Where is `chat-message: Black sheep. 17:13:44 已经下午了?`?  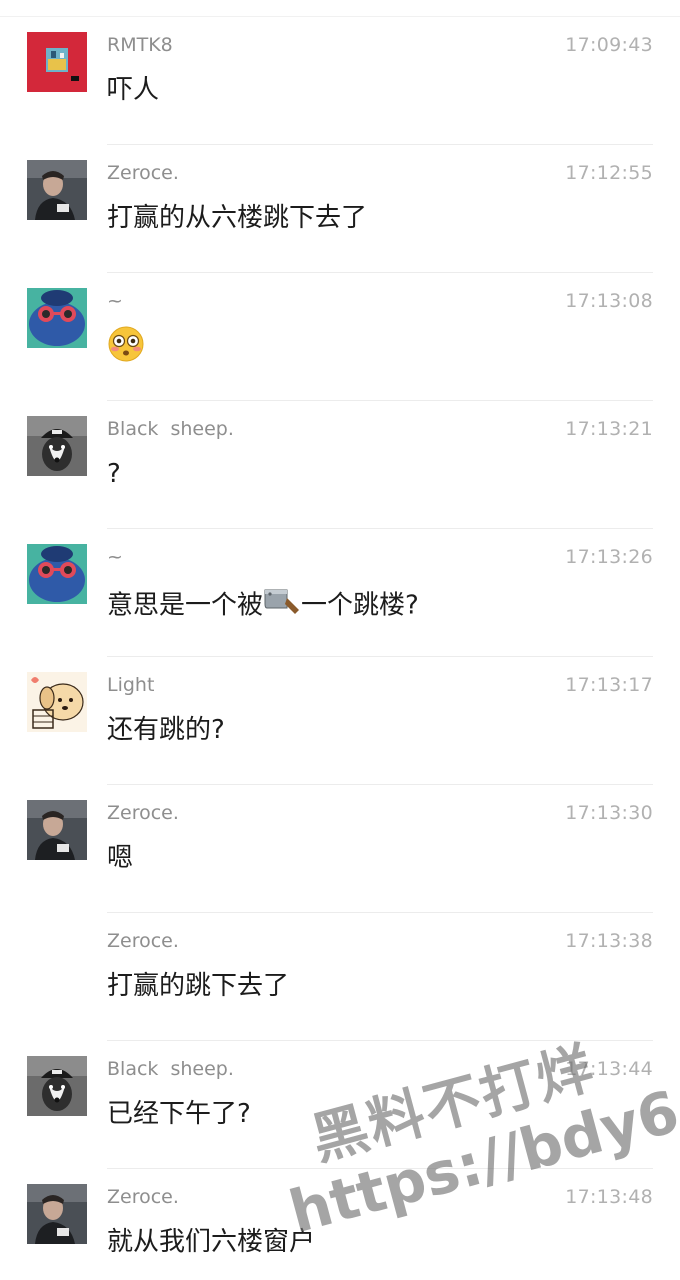 chat-message: Black sheep. 17:13:44 已经下午了? is located at coordinates (340, 1105).